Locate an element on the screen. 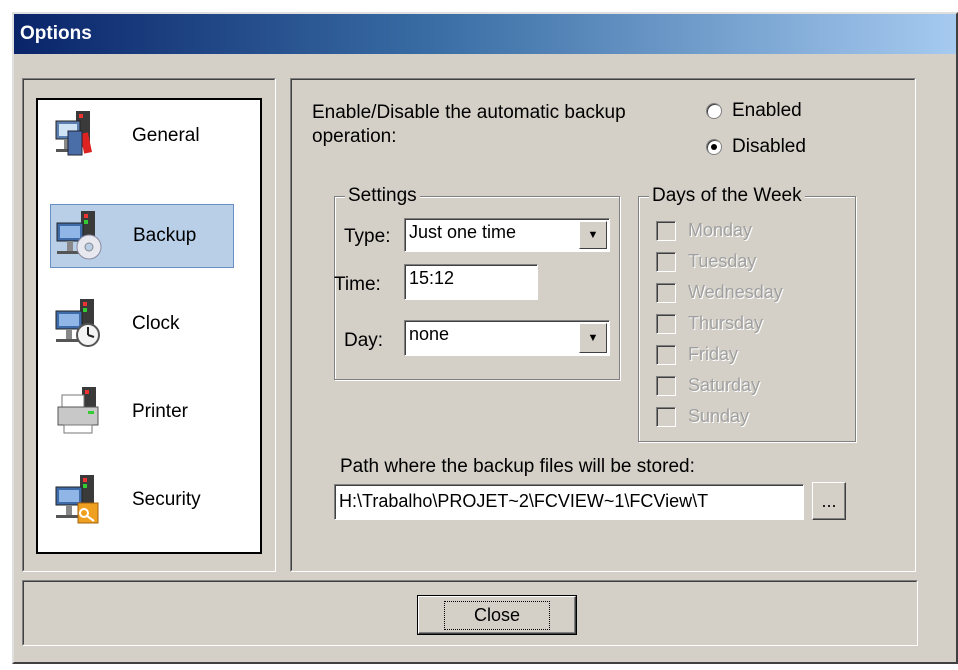 This screenshot has width=958, height=670. close-button: Close is located at coordinates (497, 615).